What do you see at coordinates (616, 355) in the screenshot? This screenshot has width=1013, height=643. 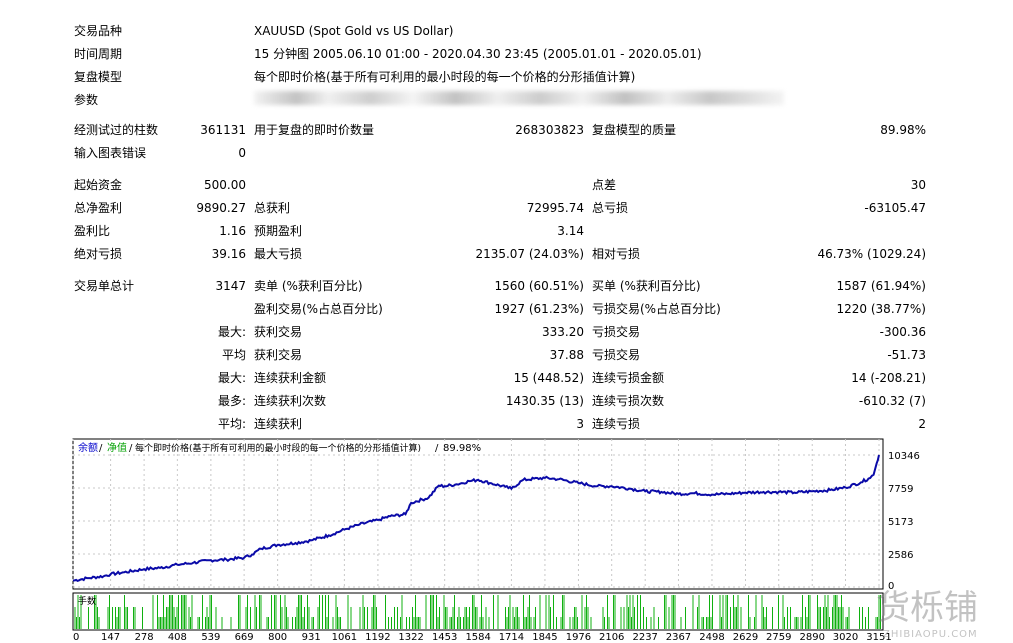 I see `average-loss-label: 亏损交易` at bounding box center [616, 355].